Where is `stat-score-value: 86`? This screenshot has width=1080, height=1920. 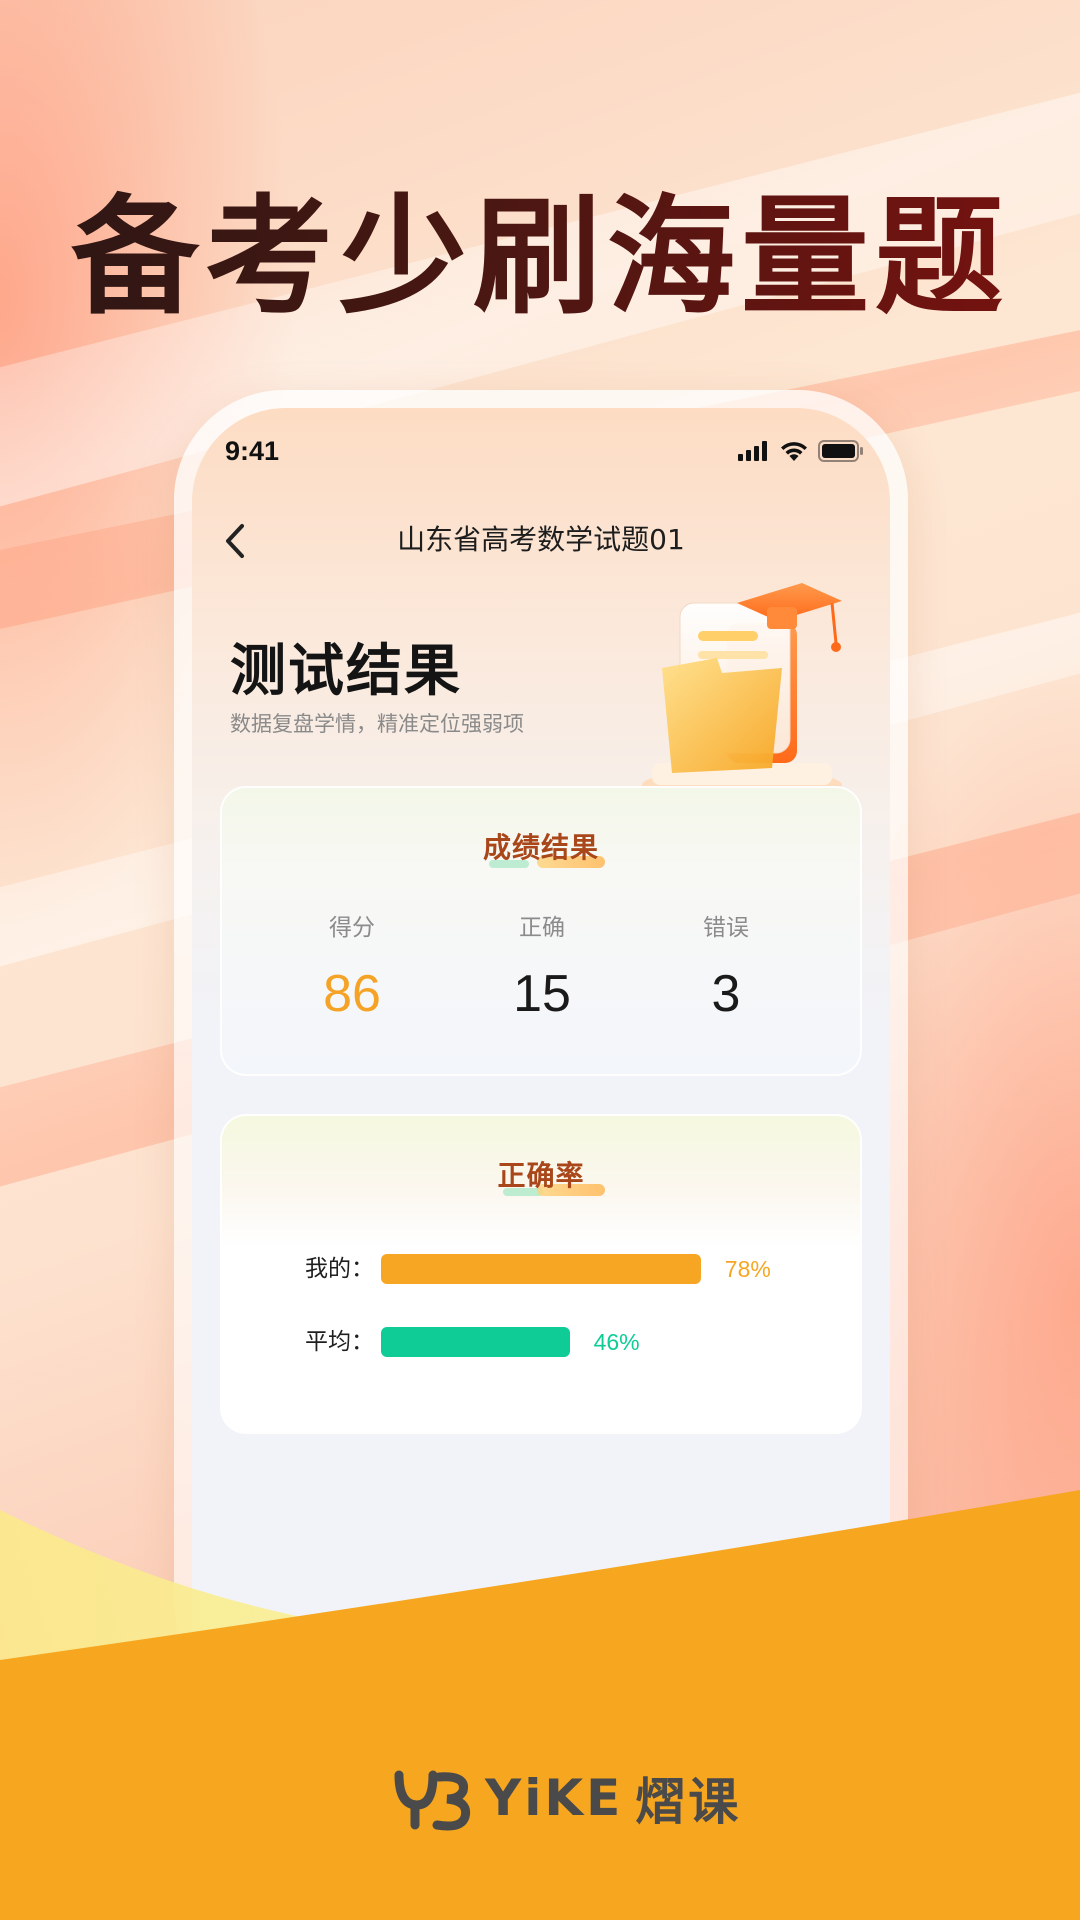
stat-score-value: 86 is located at coordinates (352, 994).